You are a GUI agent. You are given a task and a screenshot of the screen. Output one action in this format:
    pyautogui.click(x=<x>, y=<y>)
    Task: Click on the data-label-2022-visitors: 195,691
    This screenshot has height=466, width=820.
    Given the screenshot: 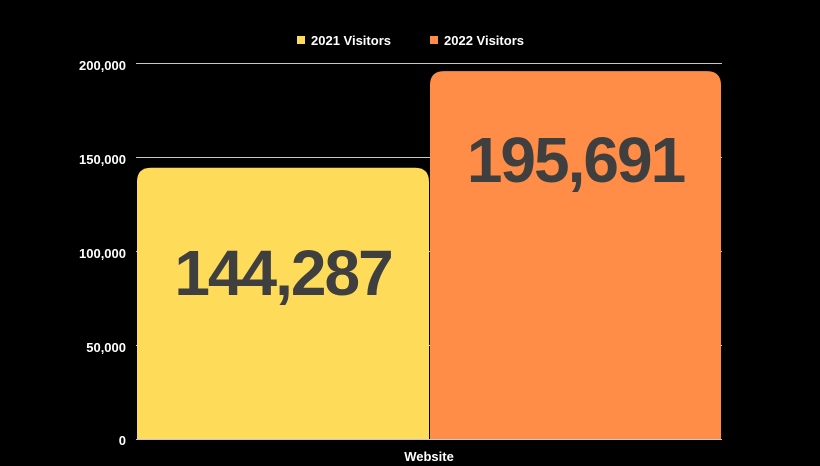 What is the action you would take?
    pyautogui.click(x=576, y=160)
    